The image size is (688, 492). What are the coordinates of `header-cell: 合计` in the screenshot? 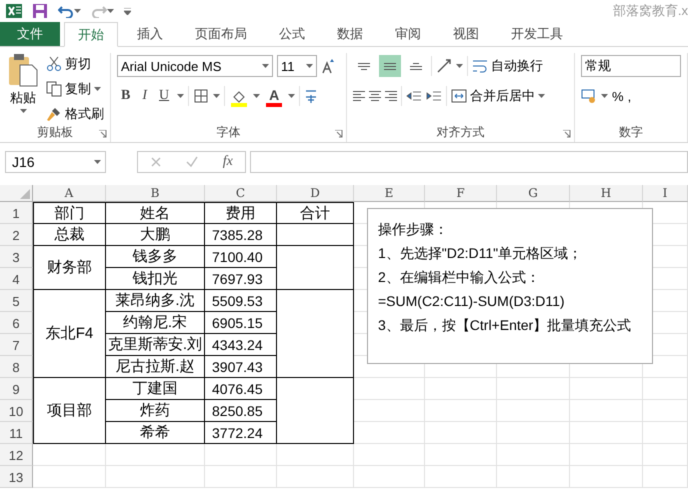 It's located at (315, 213).